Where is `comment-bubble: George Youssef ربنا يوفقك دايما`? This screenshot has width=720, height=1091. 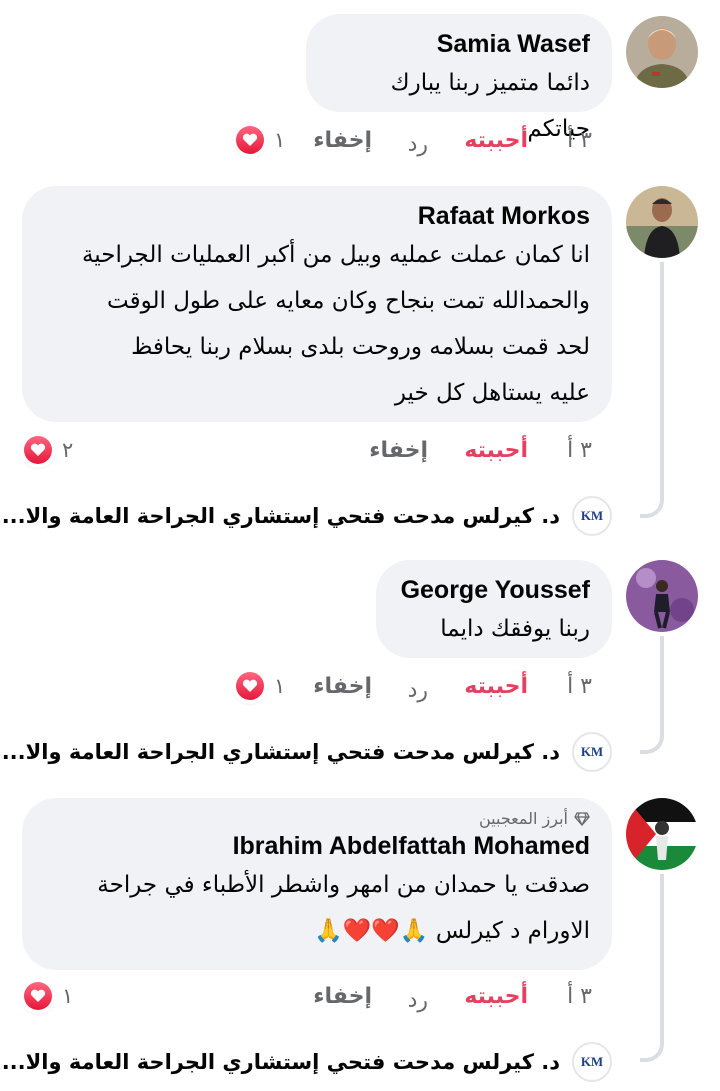
comment-bubble: George Youssef ربنا يوفقك دايما is located at coordinates (494, 609).